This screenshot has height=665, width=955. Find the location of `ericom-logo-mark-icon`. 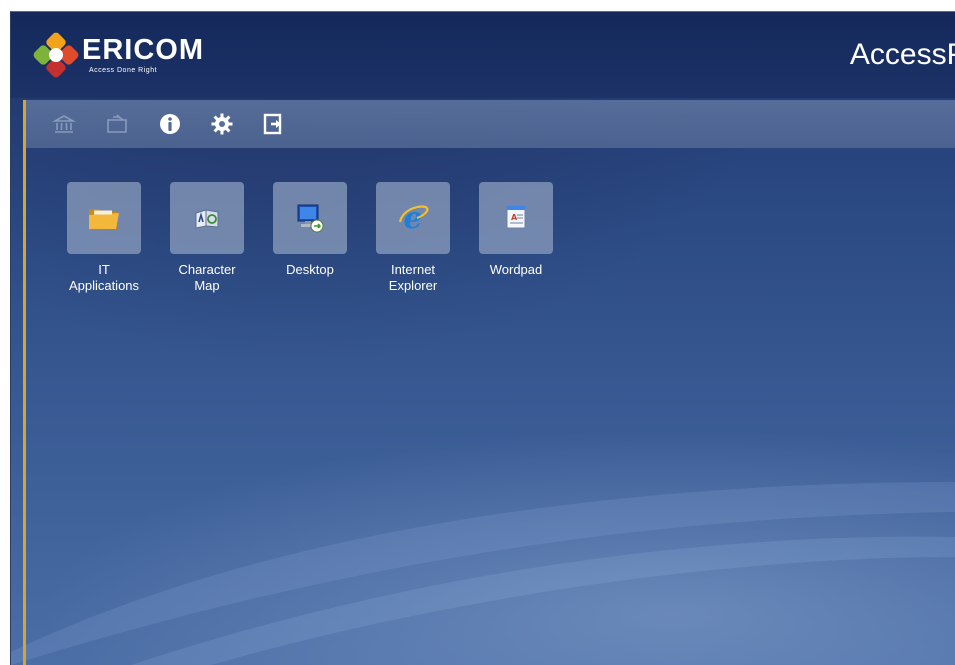

ericom-logo-mark-icon is located at coordinates (56, 55).